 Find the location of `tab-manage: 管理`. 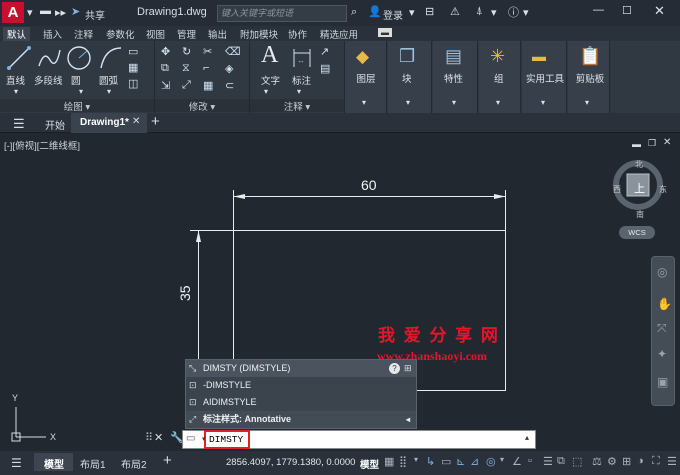

tab-manage: 管理 is located at coordinates (186, 34).